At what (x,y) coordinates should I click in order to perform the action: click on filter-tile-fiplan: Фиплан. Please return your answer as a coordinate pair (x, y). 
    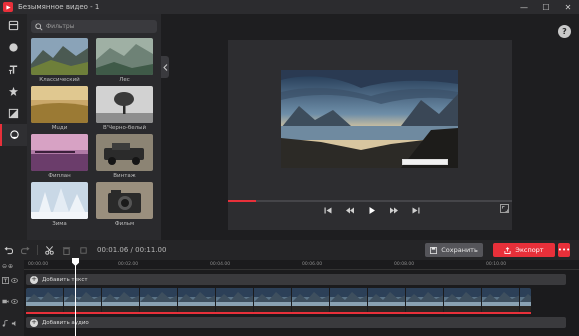
    Looking at the image, I should click on (59, 156).